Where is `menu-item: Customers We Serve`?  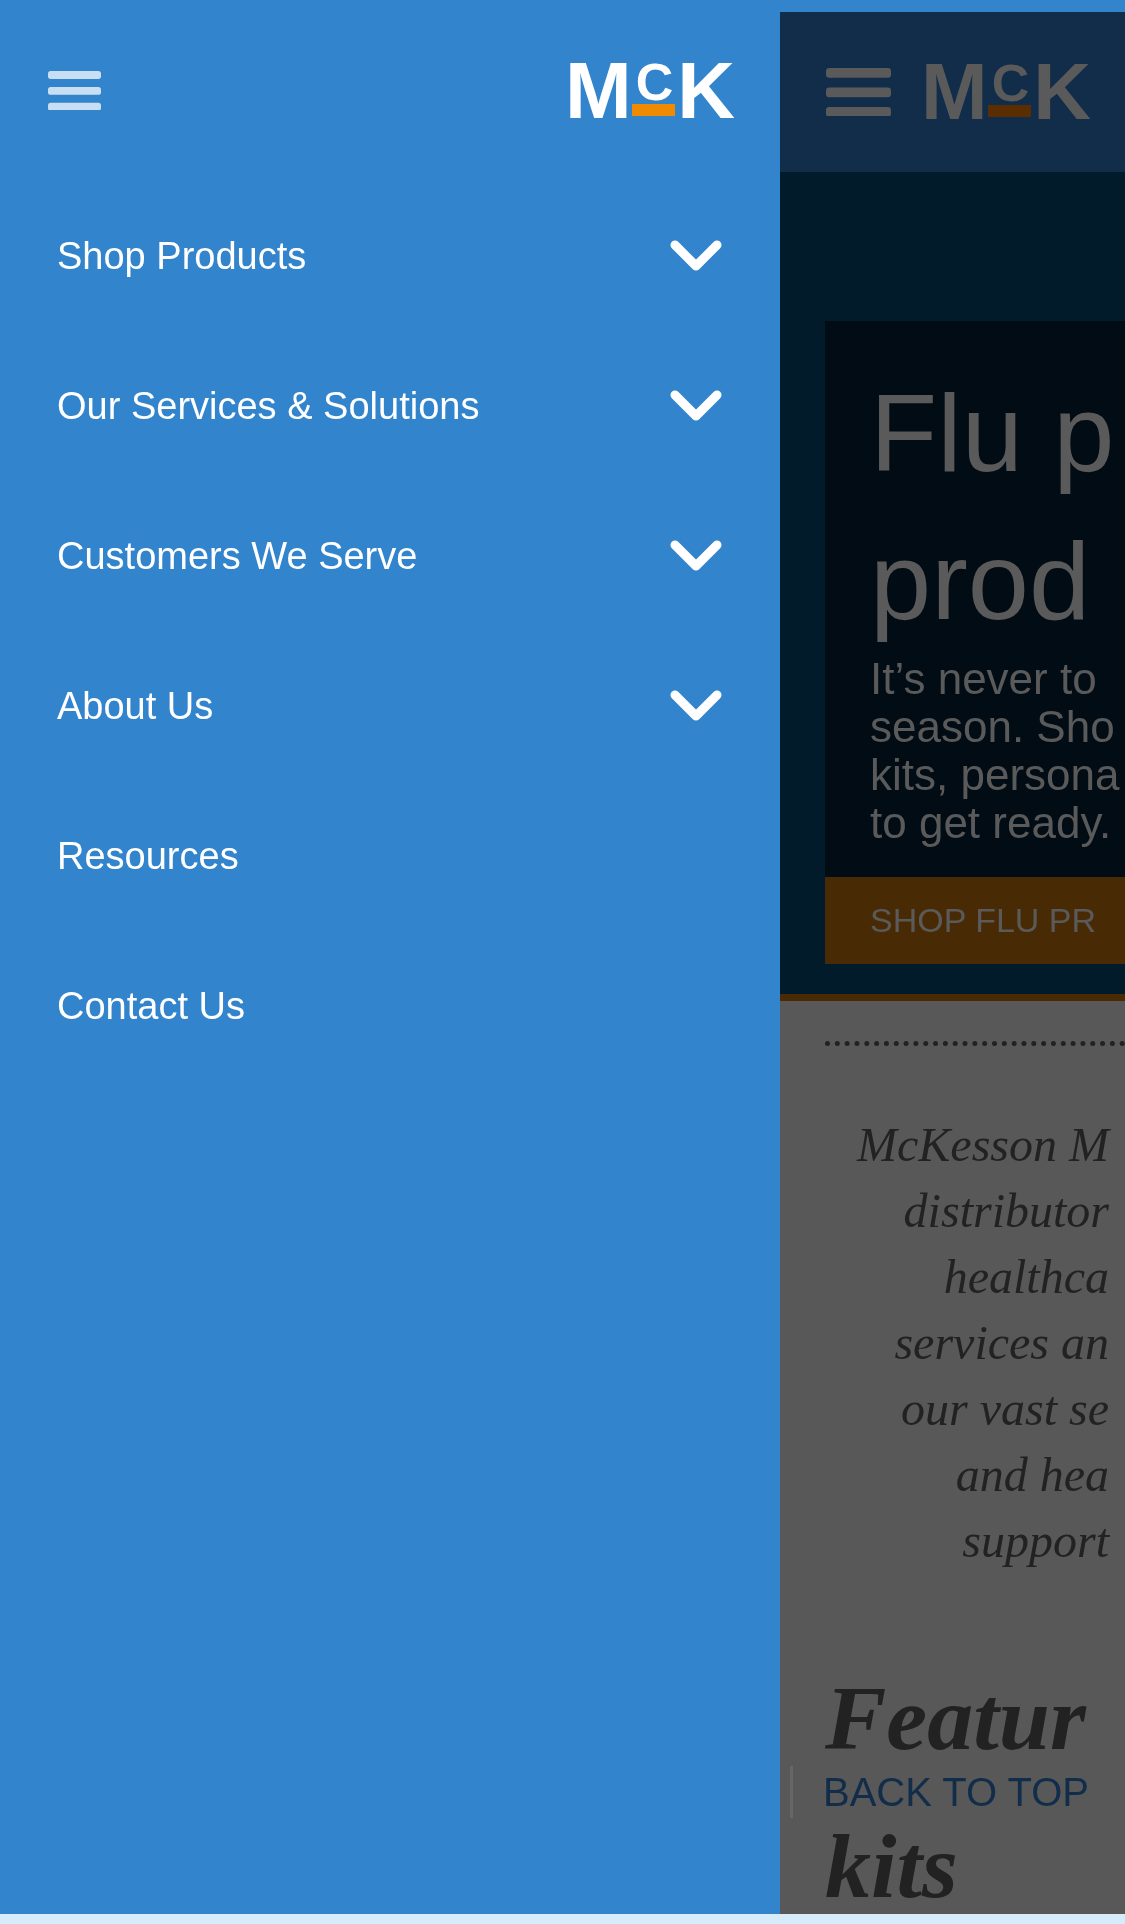 menu-item: Customers We Serve is located at coordinates (390, 556).